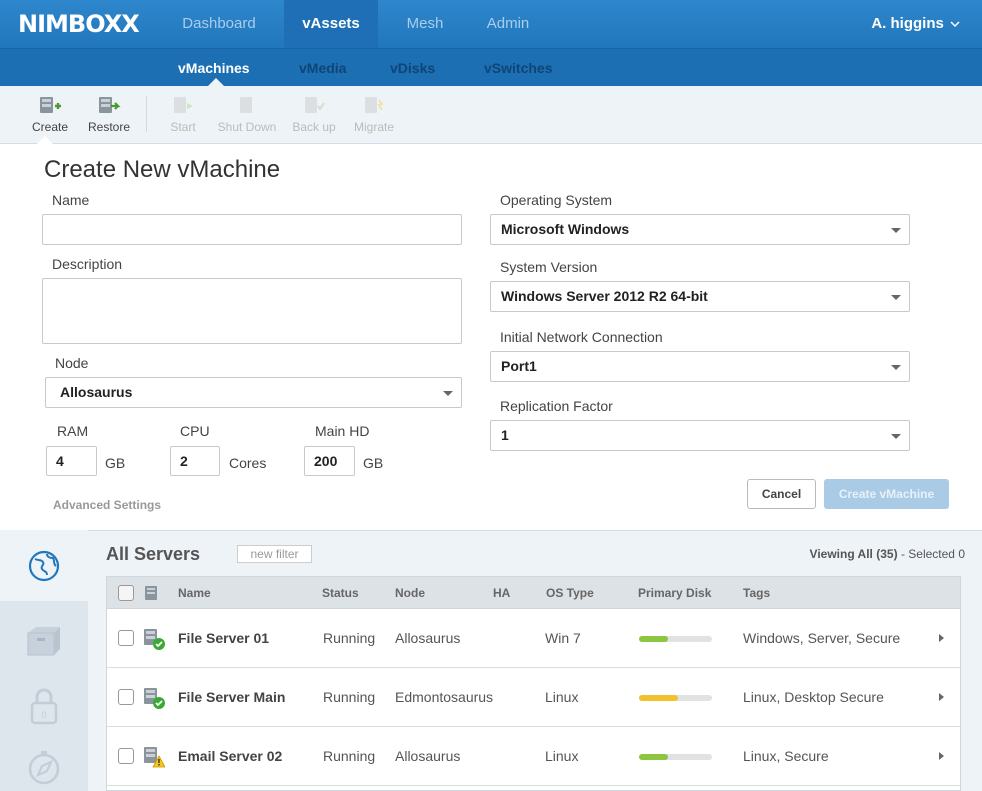 The height and width of the screenshot is (791, 982). Describe the element at coordinates (194, 593) in the screenshot. I see `column-header-name: Name` at that location.